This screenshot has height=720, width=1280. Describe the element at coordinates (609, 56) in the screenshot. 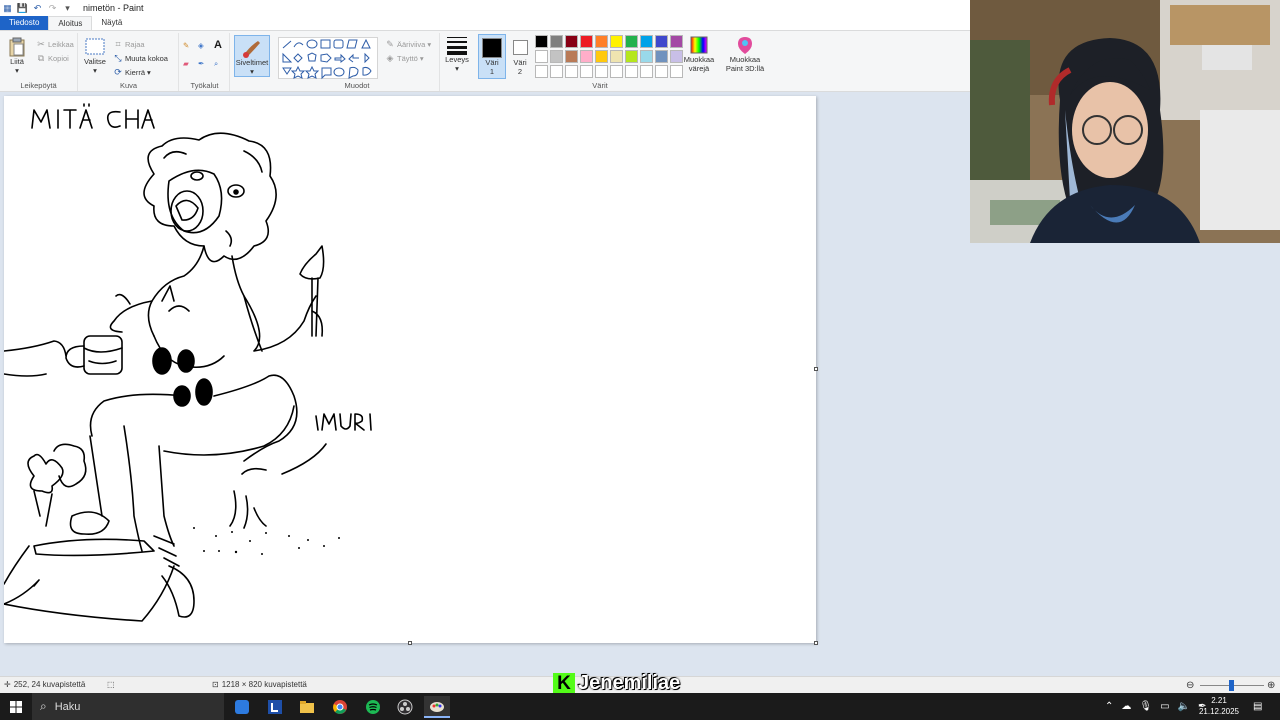

I see `color-palette` at that location.